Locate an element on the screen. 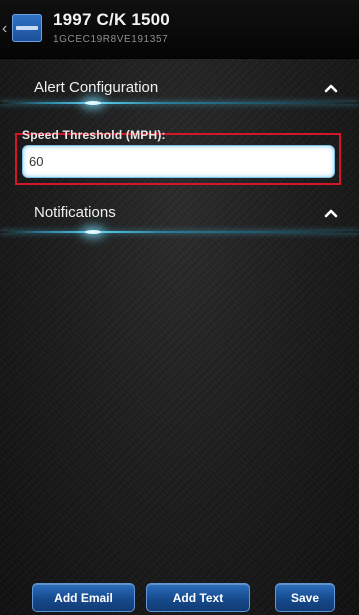  speed-threshold-label: Speed Threshold (MPH): is located at coordinates (94, 135).